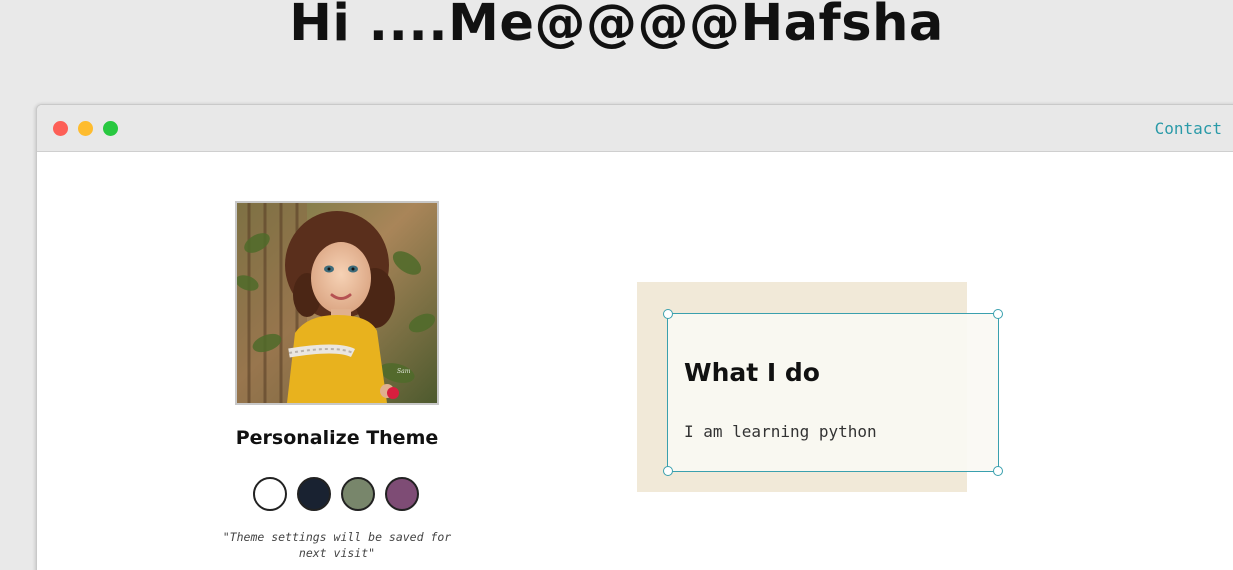 The height and width of the screenshot is (570, 1233). What do you see at coordinates (270, 494) in the screenshot?
I see `theme-swatch-light` at bounding box center [270, 494].